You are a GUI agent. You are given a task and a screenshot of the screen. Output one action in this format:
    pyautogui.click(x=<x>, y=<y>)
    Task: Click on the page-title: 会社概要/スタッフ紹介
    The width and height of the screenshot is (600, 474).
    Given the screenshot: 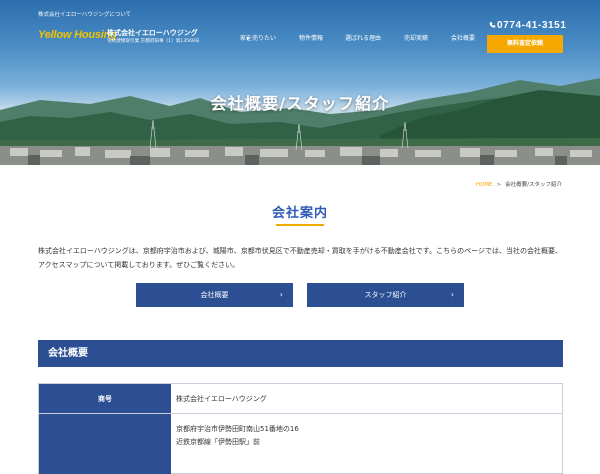 What is the action you would take?
    pyautogui.click(x=300, y=103)
    